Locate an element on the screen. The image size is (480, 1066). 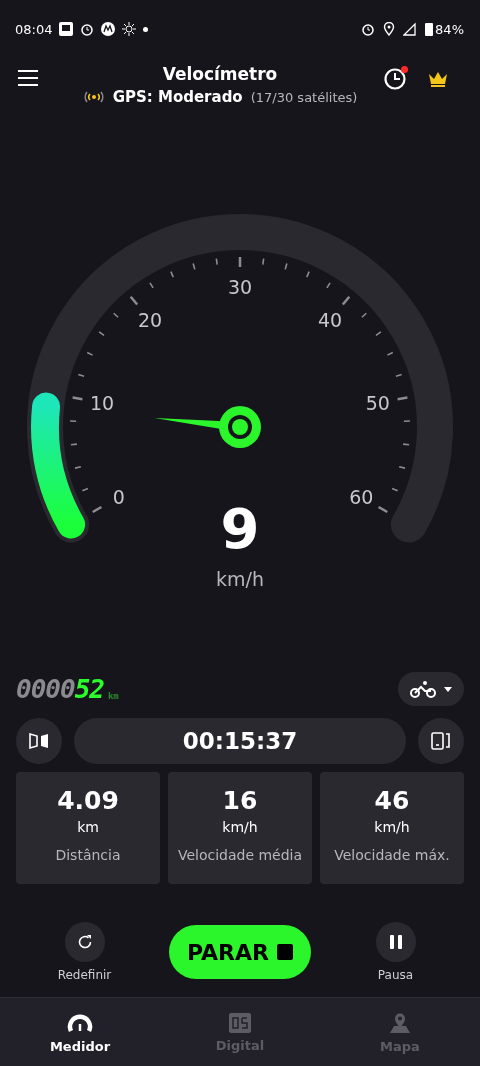
rotate-screen-button is located at coordinates (441, 741).